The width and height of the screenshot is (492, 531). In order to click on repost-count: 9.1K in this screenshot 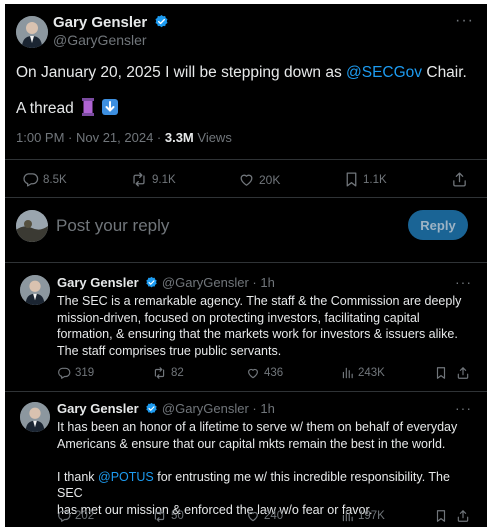, I will do `click(164, 179)`.